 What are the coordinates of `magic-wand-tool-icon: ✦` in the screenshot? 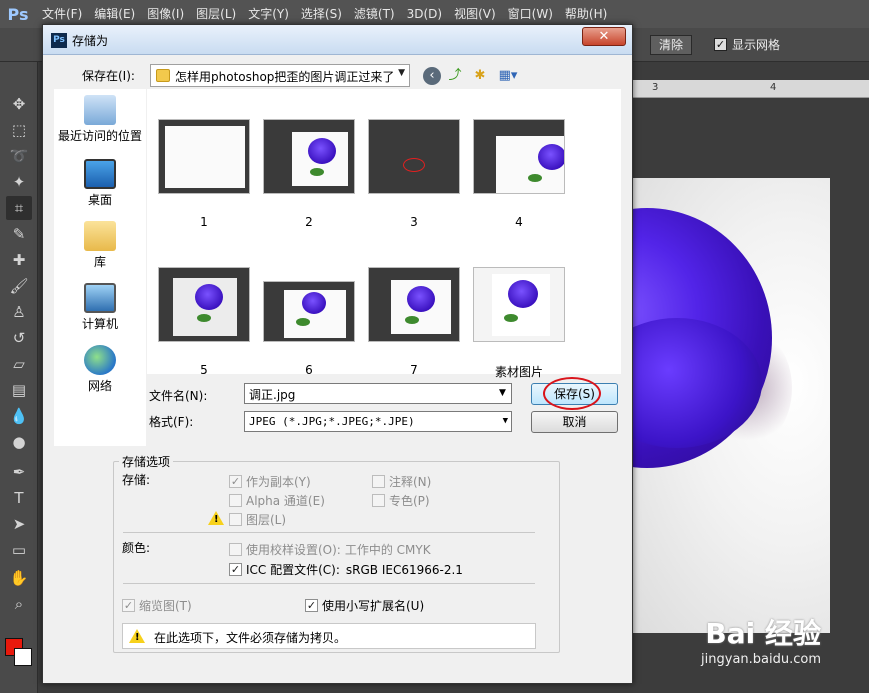 It's located at (19, 182).